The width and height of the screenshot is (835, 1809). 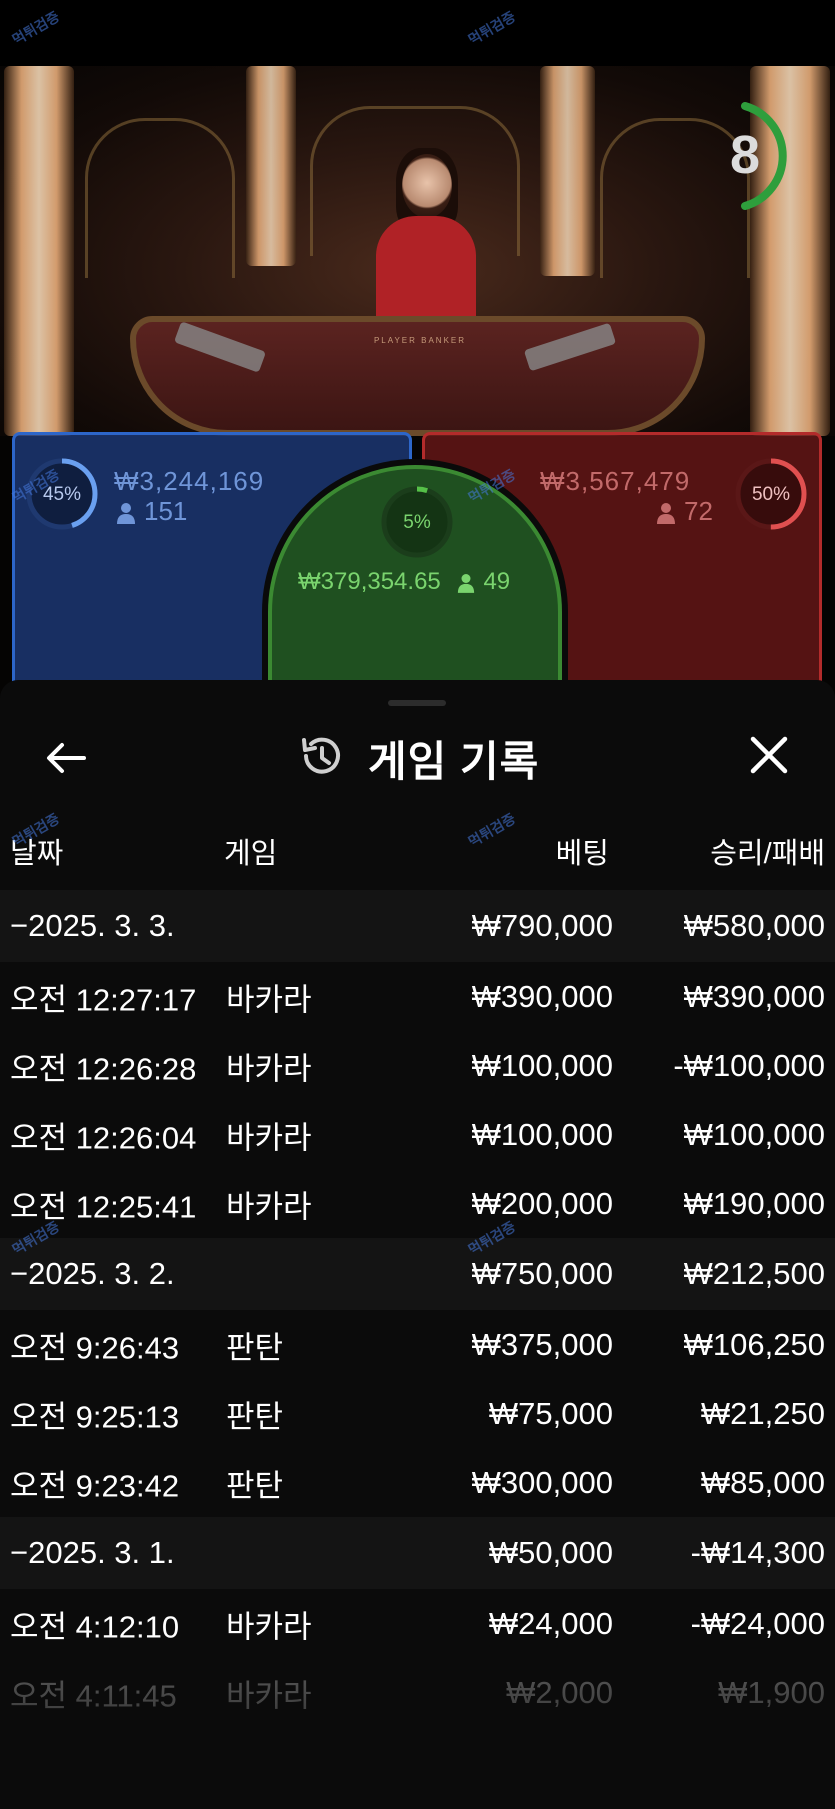 What do you see at coordinates (417, 855) in the screenshot?
I see `table-header: 날짜 게임 베팅 승리/패배` at bounding box center [417, 855].